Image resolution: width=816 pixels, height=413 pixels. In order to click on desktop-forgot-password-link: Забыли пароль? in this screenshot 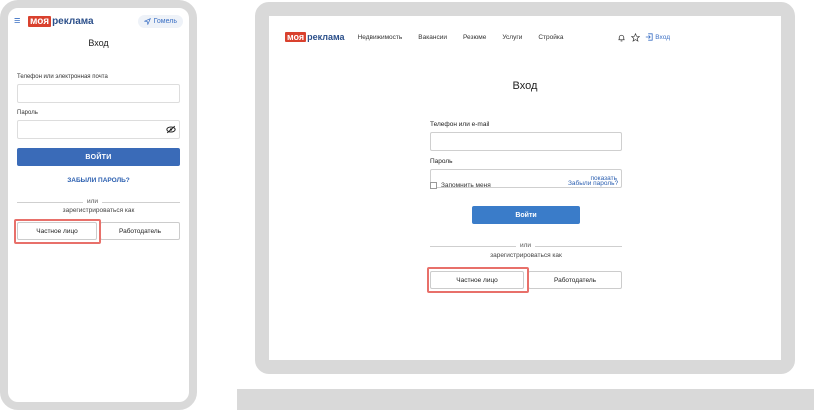, I will do `click(593, 183)`.